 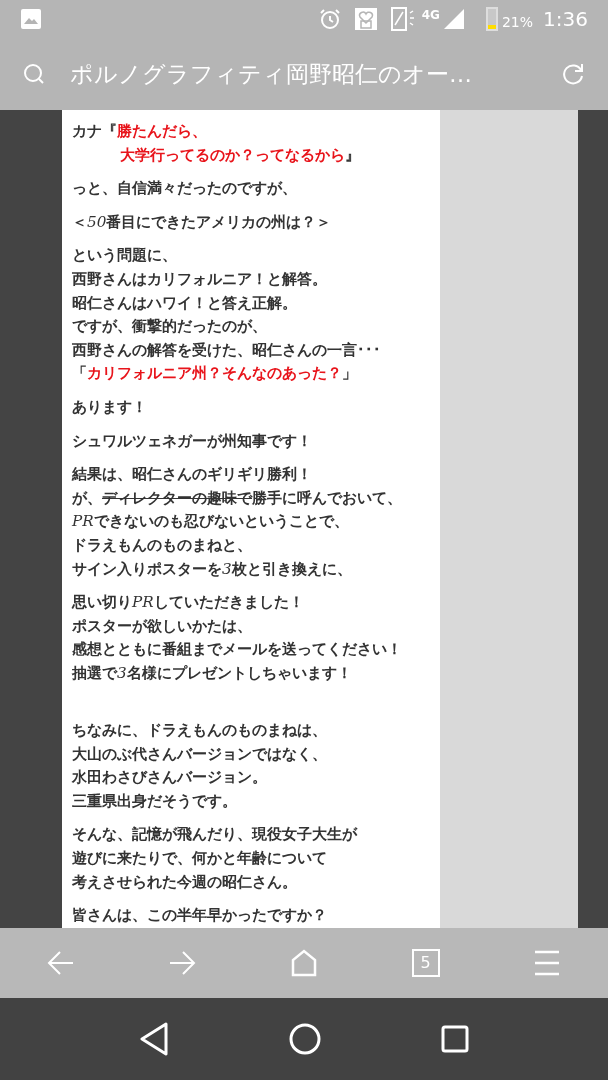 What do you see at coordinates (154, 1039) in the screenshot?
I see `back-triangle-icon` at bounding box center [154, 1039].